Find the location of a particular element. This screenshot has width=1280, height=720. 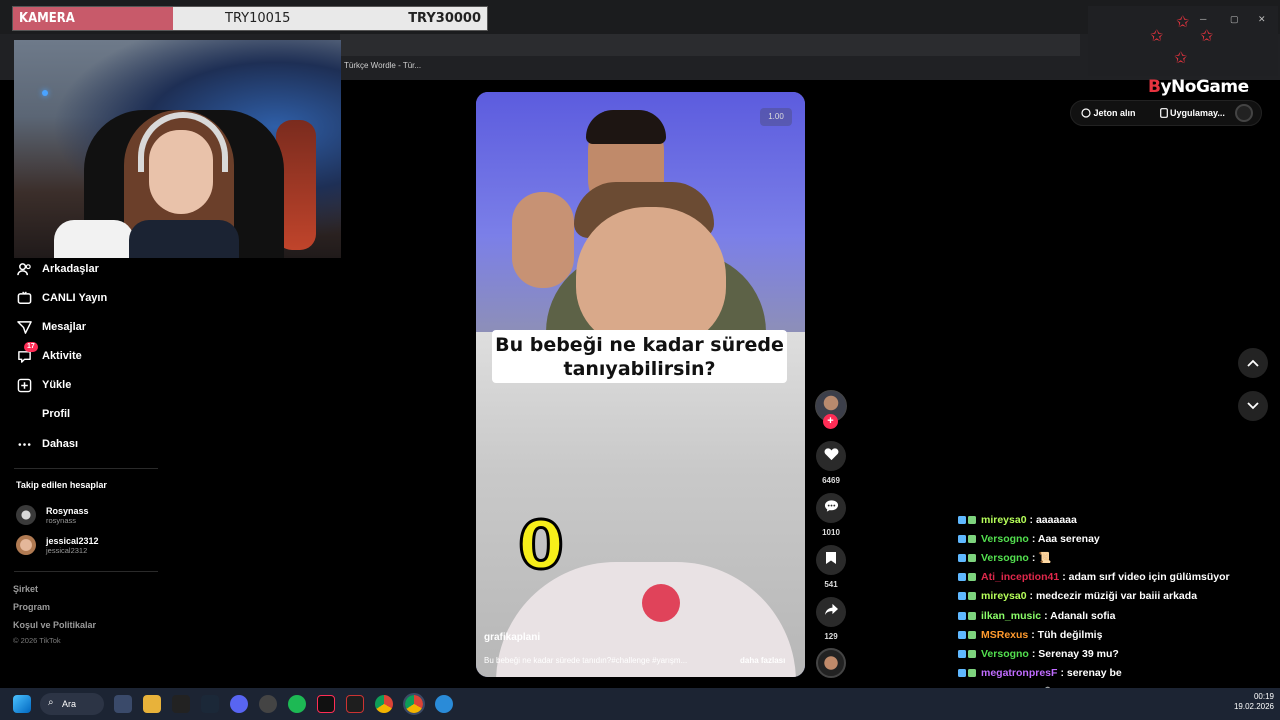

save-count: 541 is located at coordinates (831, 584).